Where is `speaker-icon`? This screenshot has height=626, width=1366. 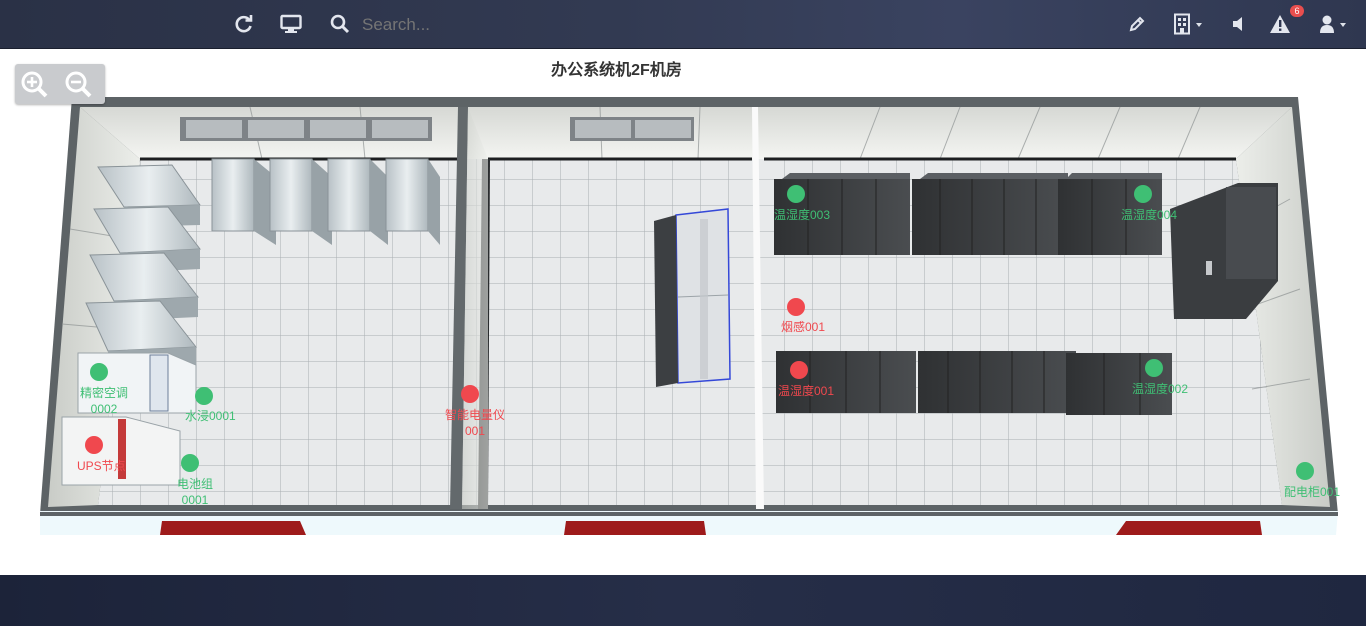
speaker-icon is located at coordinates (1238, 24).